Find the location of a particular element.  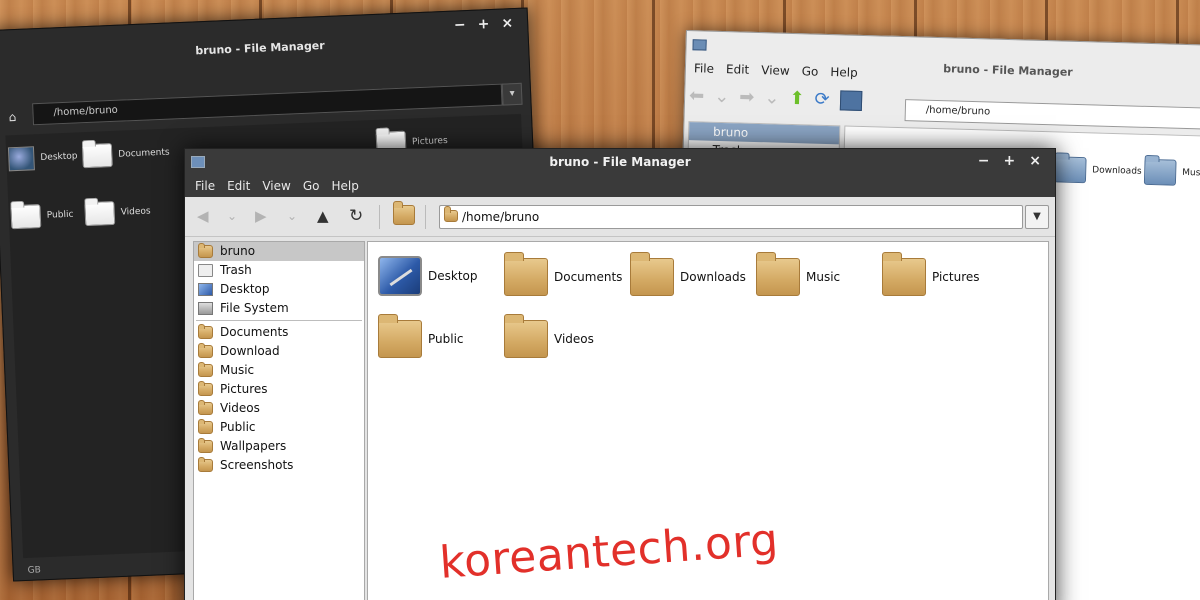

sidebar-item-documents: Documents is located at coordinates (279, 332).